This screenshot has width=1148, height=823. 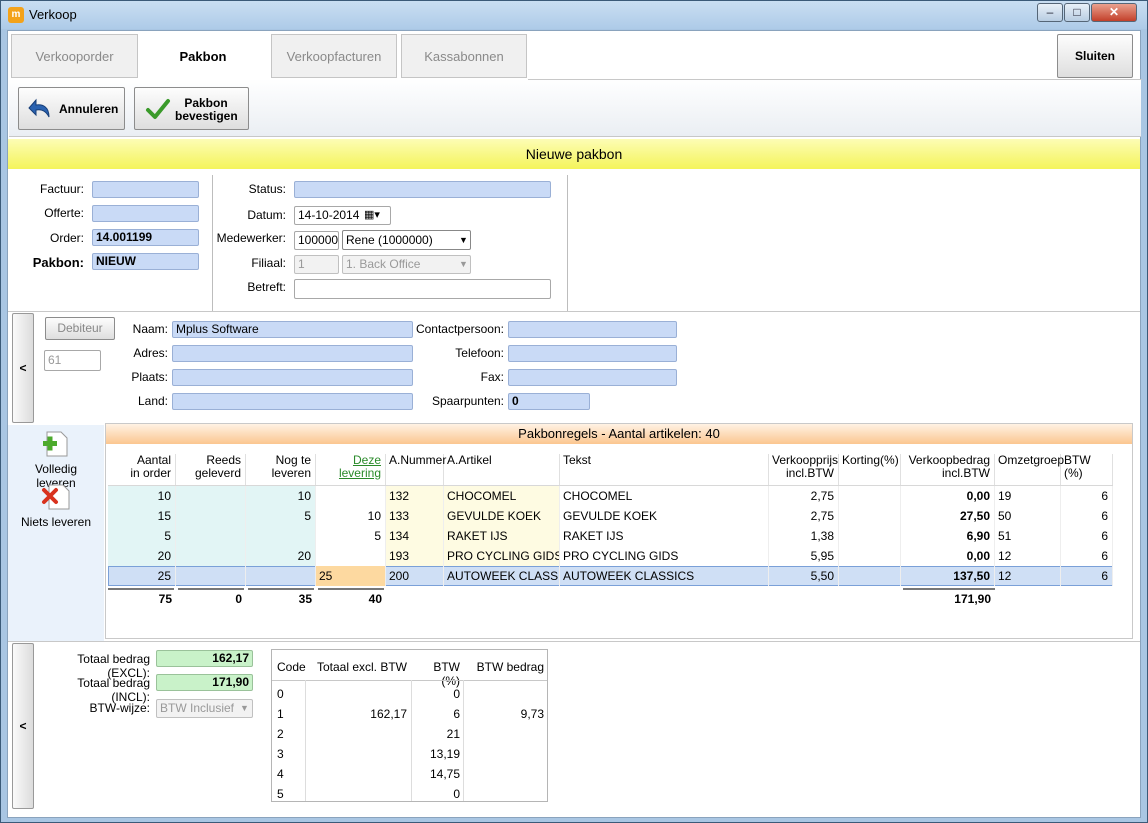 I want to click on datum-label: Datum:, so click(x=266, y=215).